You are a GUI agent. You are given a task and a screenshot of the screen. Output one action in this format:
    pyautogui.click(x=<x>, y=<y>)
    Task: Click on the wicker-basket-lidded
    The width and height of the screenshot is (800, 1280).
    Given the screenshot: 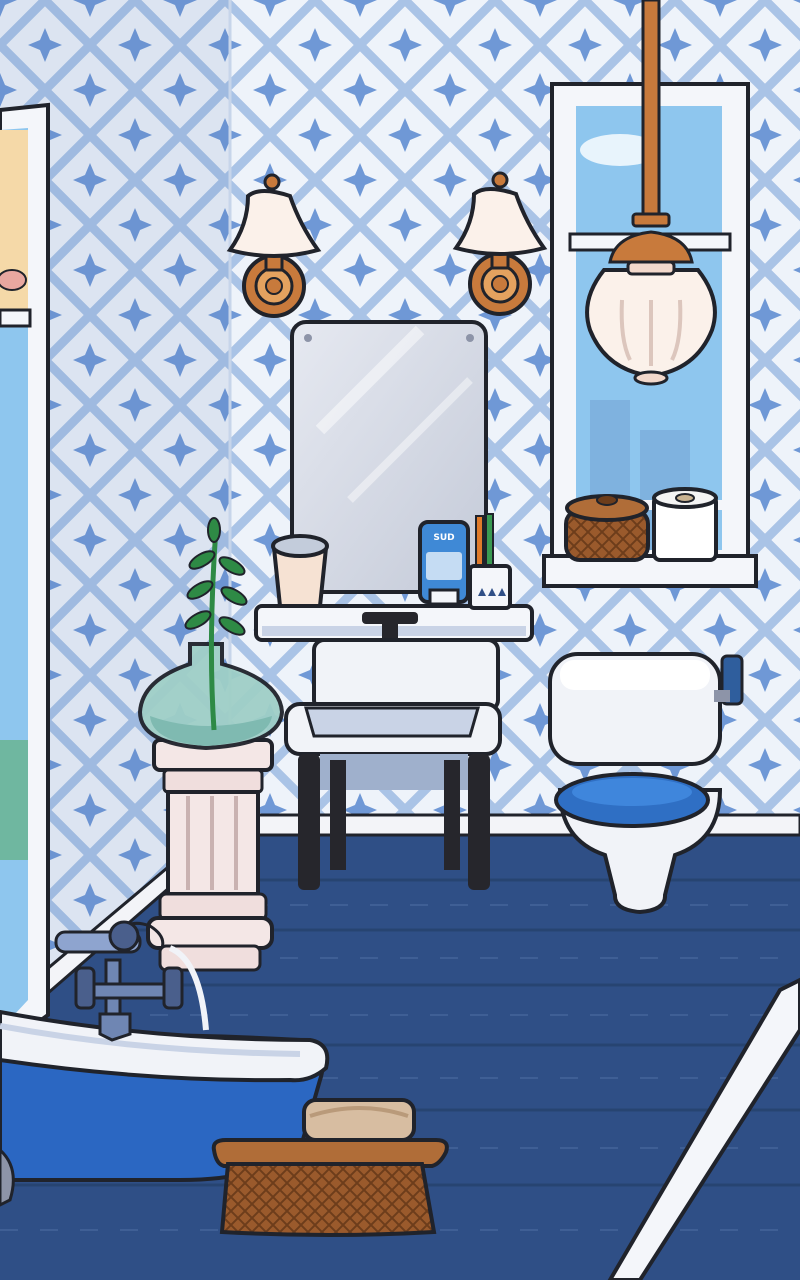 What is the action you would take?
    pyautogui.click(x=607, y=528)
    